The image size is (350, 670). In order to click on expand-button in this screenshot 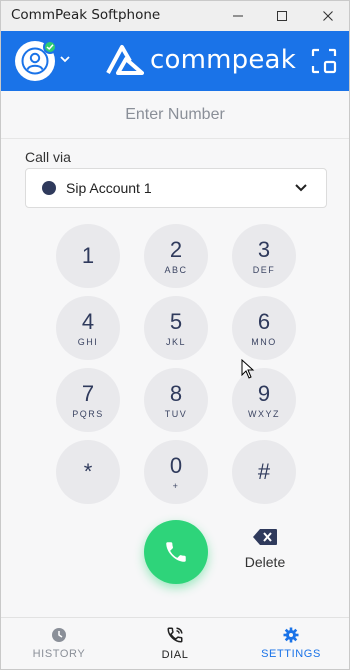, I will do `click(324, 61)`.